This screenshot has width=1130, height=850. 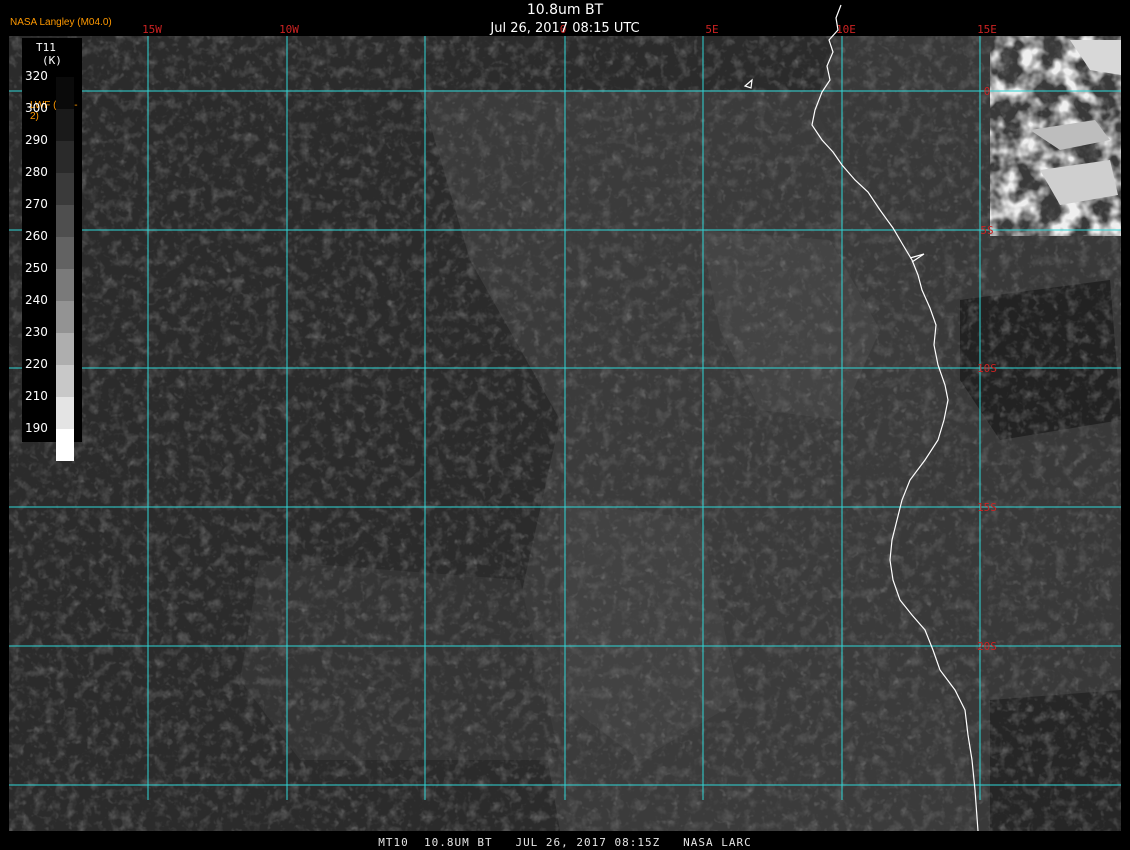 I want to click on product-title: 10.8um BT, so click(x=565, y=10).